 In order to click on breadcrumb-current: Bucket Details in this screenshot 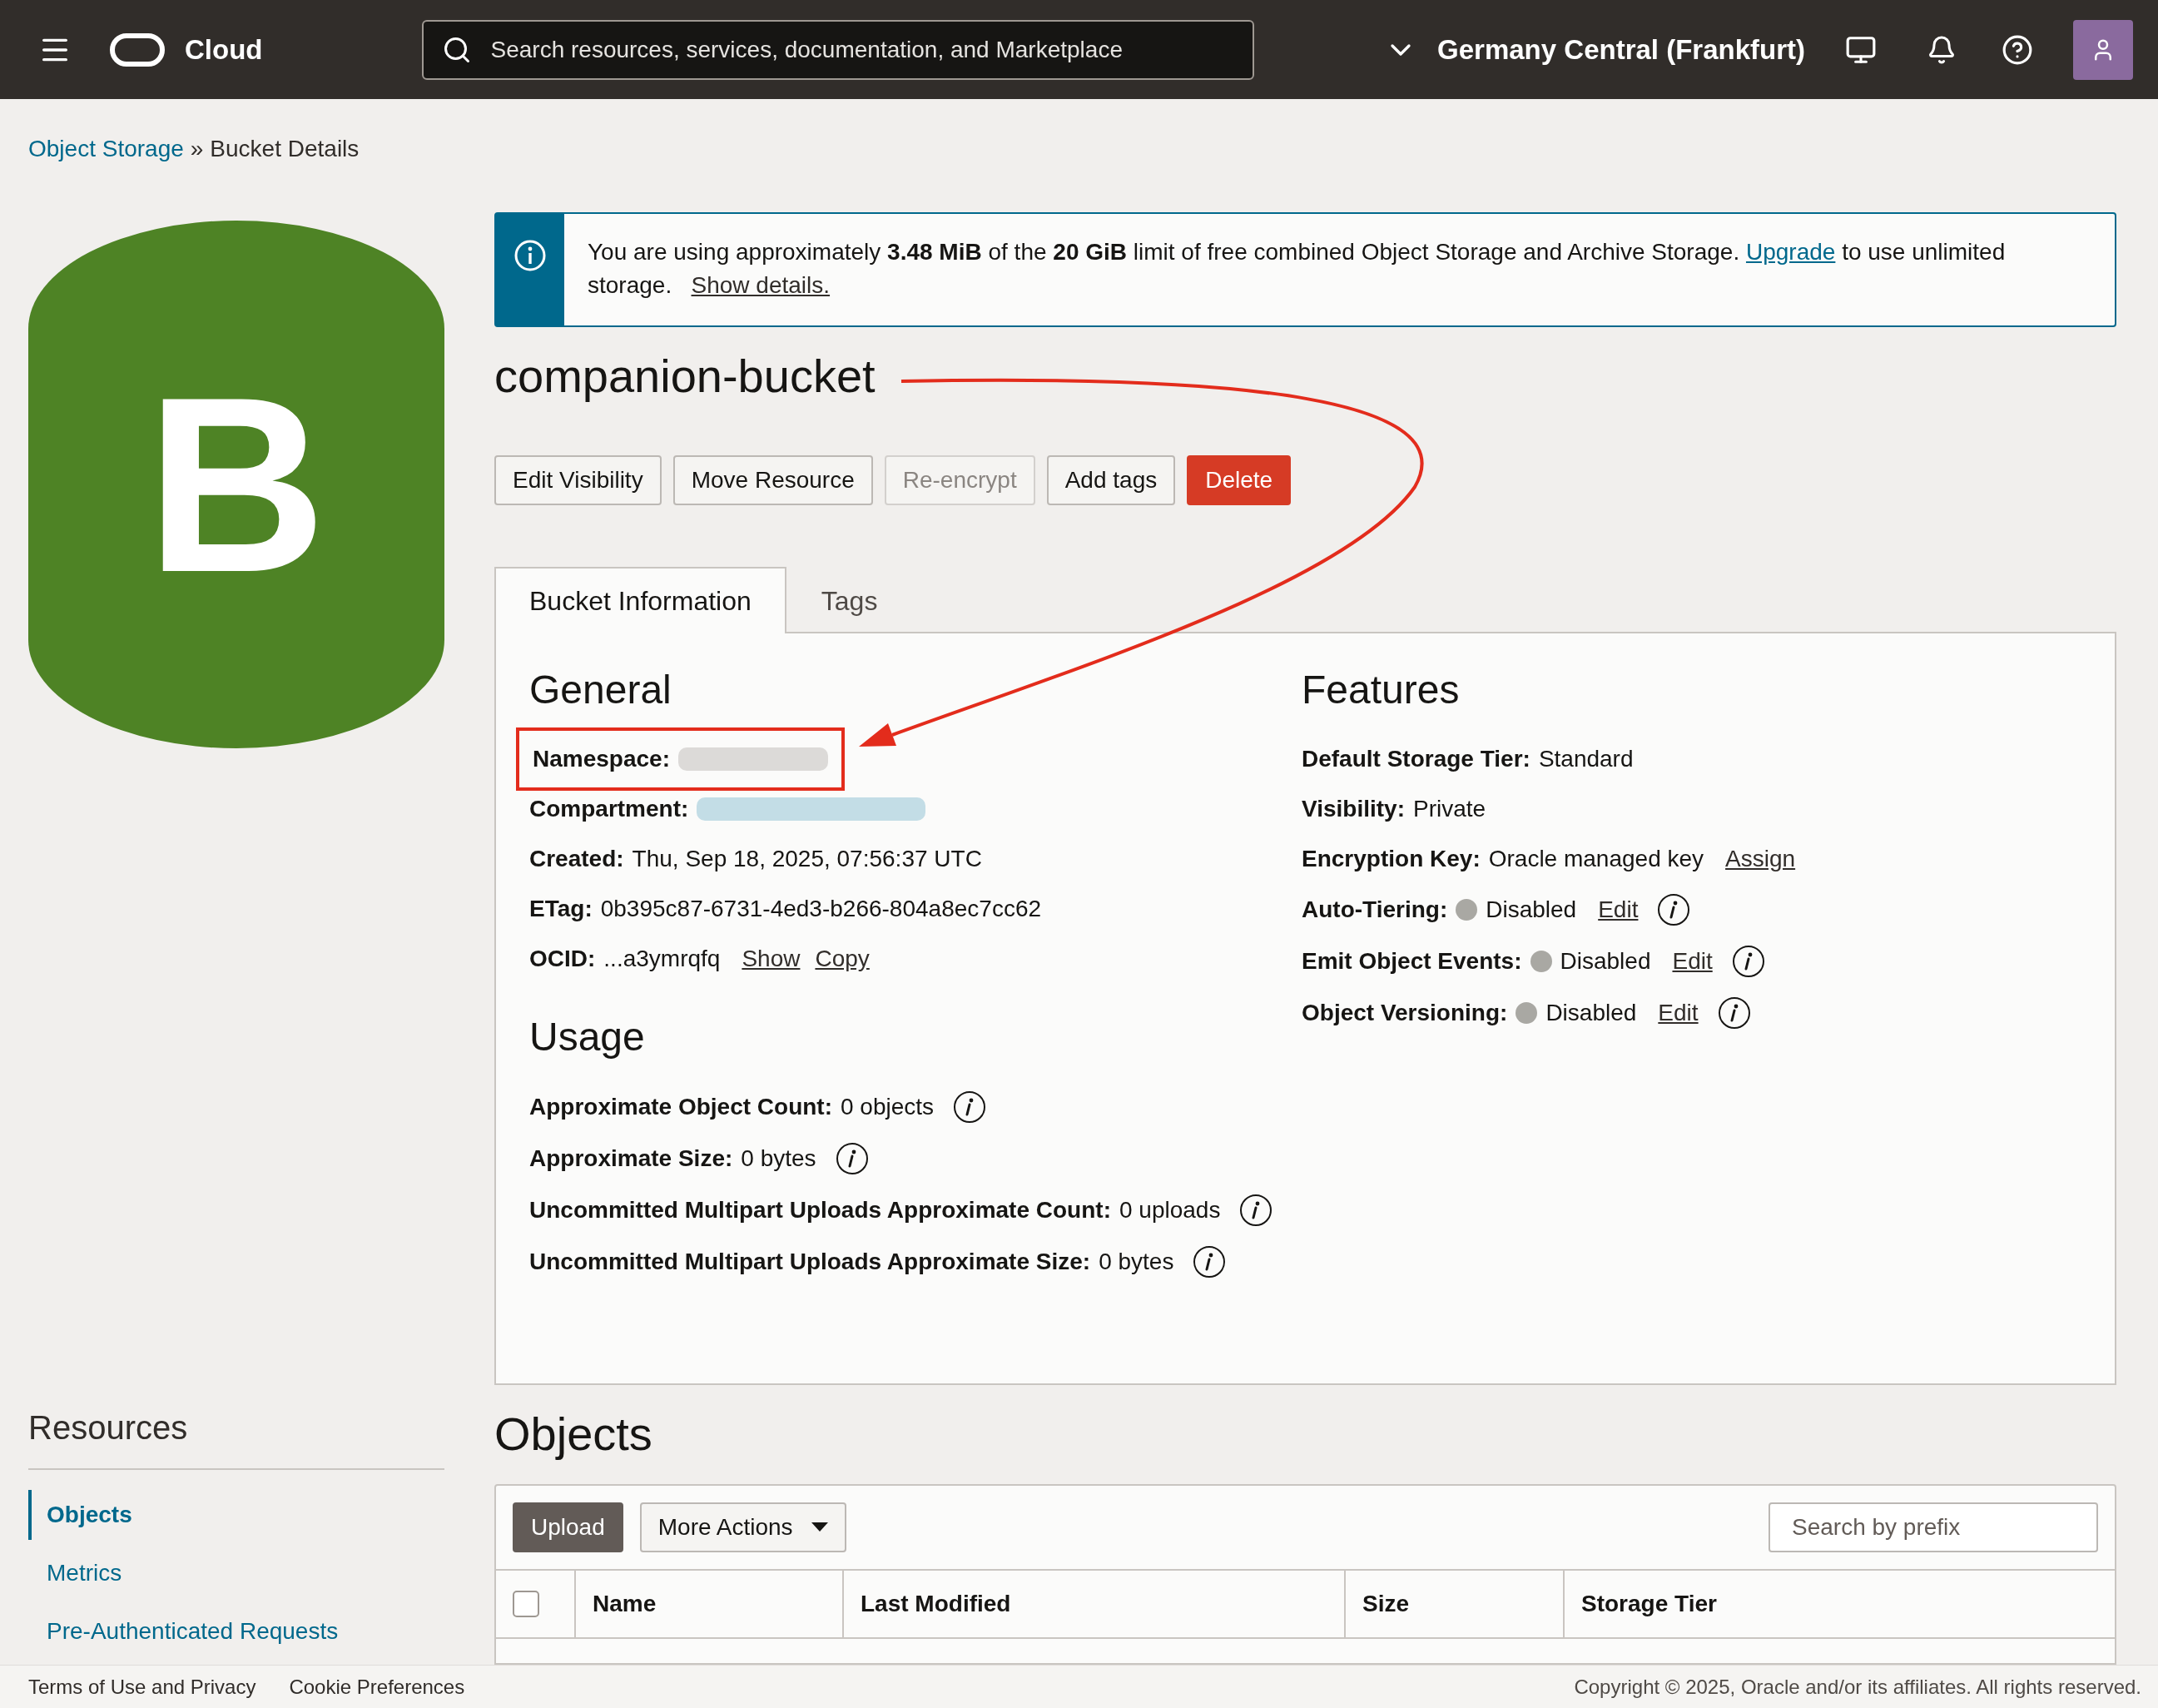, I will do `click(285, 149)`.